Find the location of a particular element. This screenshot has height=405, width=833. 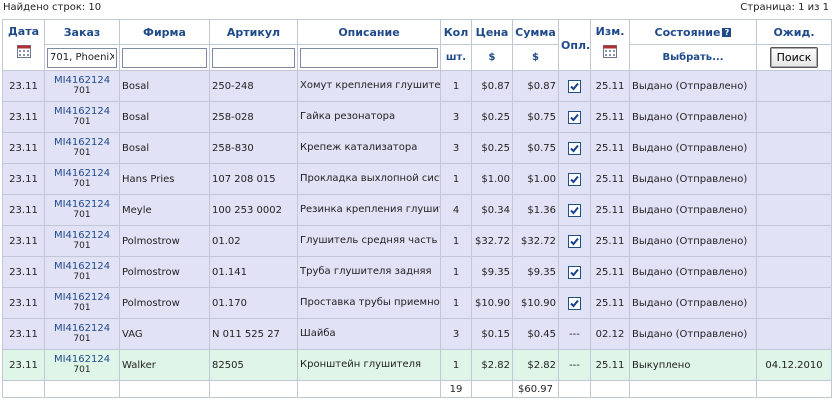

row-price: $0.15 is located at coordinates (492, 334).